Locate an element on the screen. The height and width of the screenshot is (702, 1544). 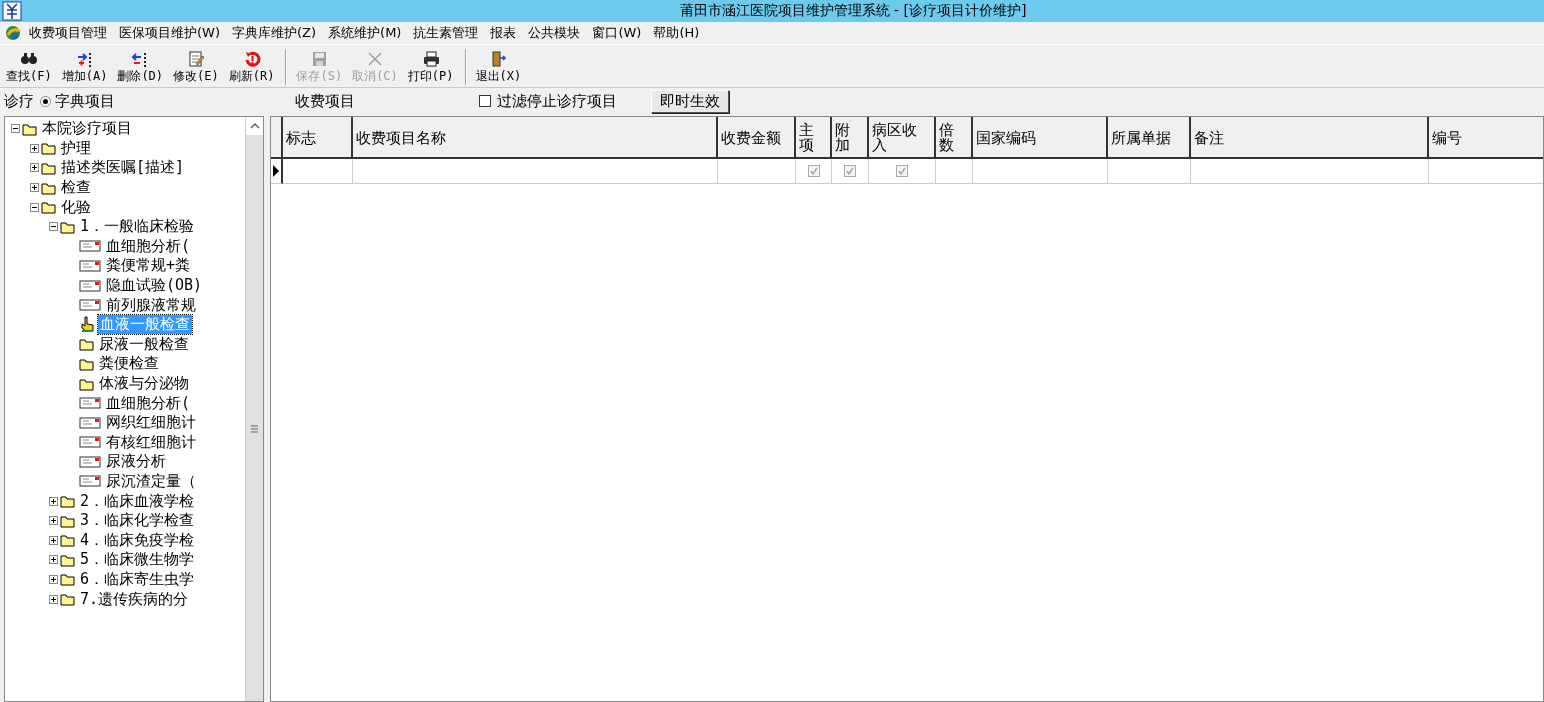
tree-item: 尿沉渣定量（ is located at coordinates (151, 481).